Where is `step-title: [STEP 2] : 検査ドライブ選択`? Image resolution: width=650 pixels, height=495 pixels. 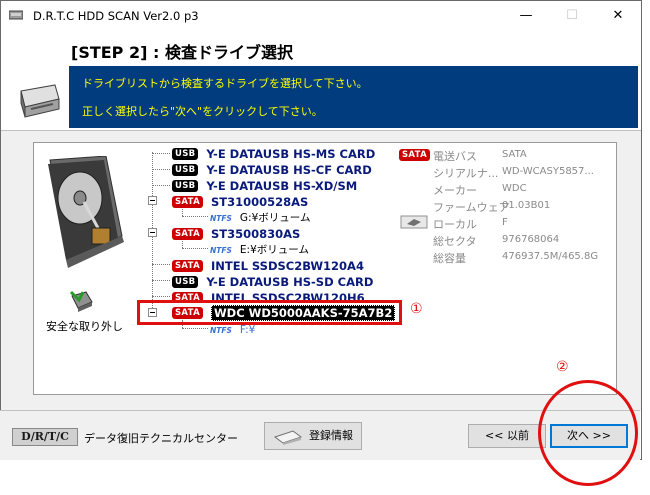 step-title: [STEP 2] : 検査ドライブ選択 is located at coordinates (182, 52).